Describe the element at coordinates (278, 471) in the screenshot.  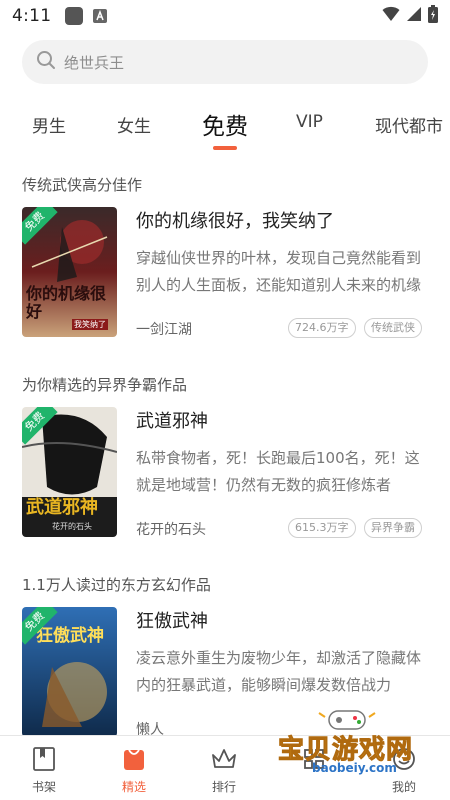
I see `book-description: 私带食物者，死！长跑最后100名，死！这就是地域营！仍然有无数的疯狂修炼者` at that location.